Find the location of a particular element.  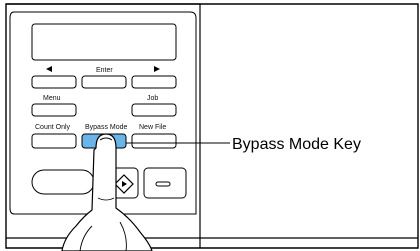

bypass-mode-key-callout: Bypass Mode Key is located at coordinates (296, 144).